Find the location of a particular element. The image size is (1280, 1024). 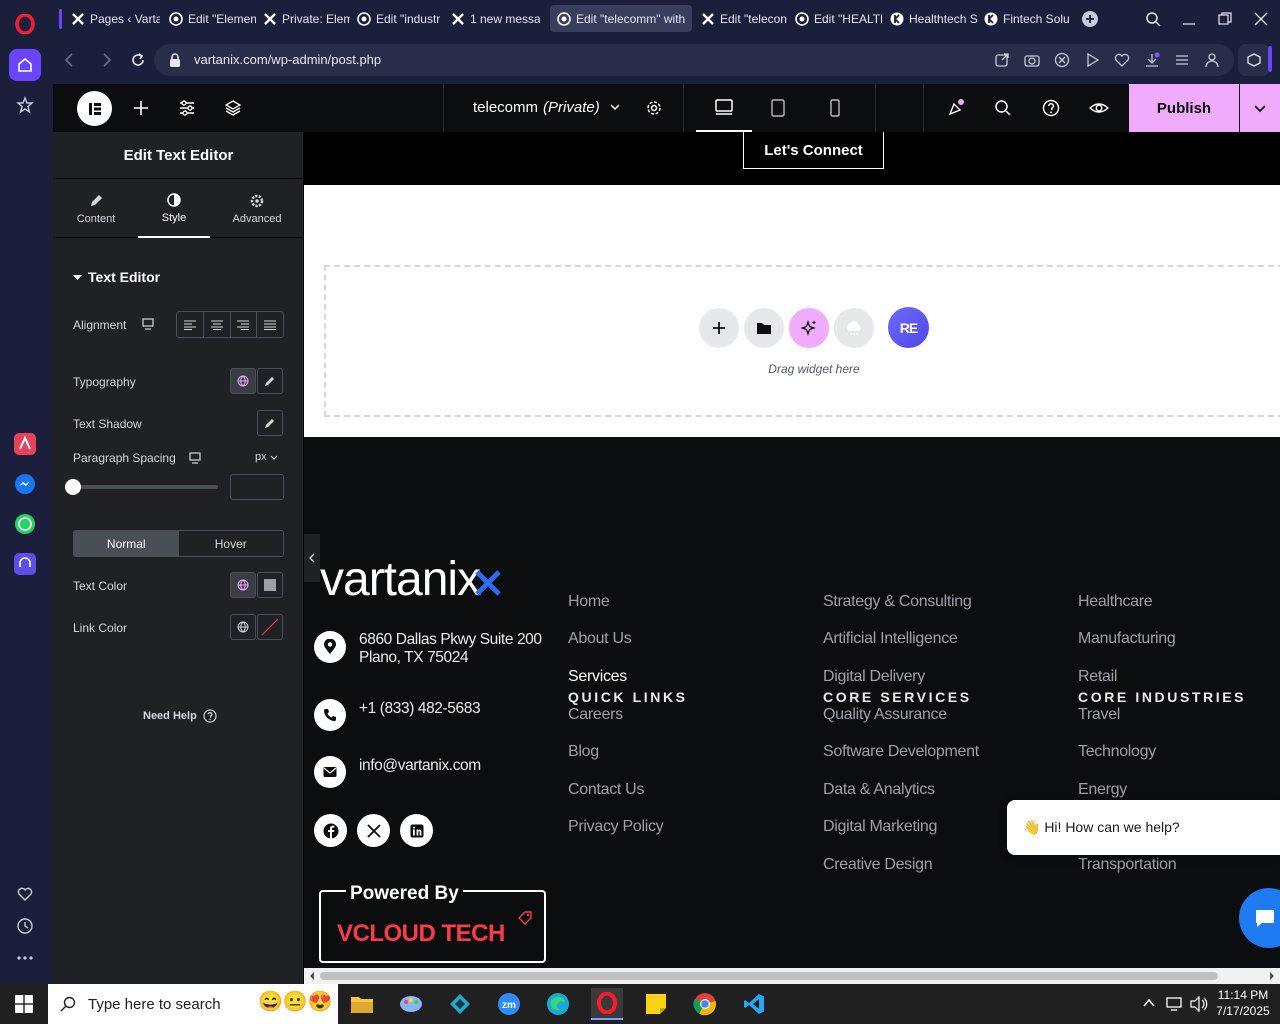

page-settings-gear-icon is located at coordinates (654, 108).